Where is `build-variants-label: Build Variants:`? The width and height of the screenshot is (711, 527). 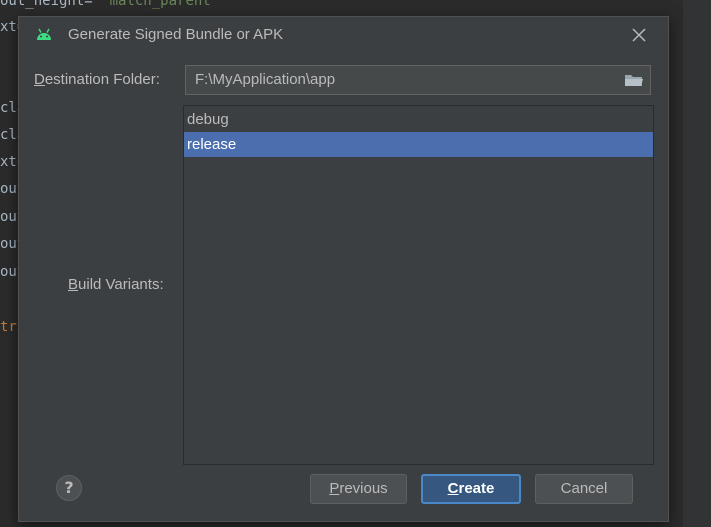
build-variants-label: Build Variants: is located at coordinates (116, 284).